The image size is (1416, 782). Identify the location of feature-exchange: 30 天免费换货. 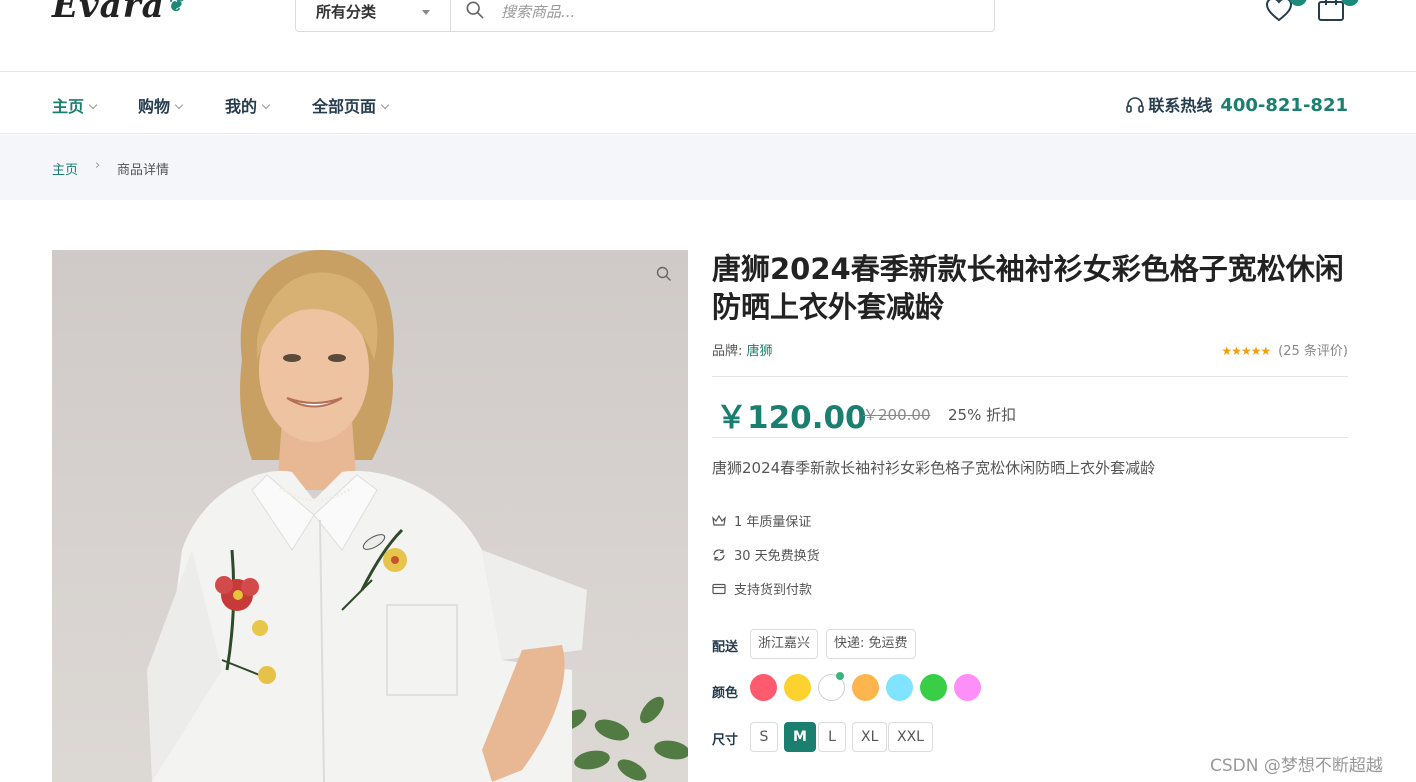
(766, 554).